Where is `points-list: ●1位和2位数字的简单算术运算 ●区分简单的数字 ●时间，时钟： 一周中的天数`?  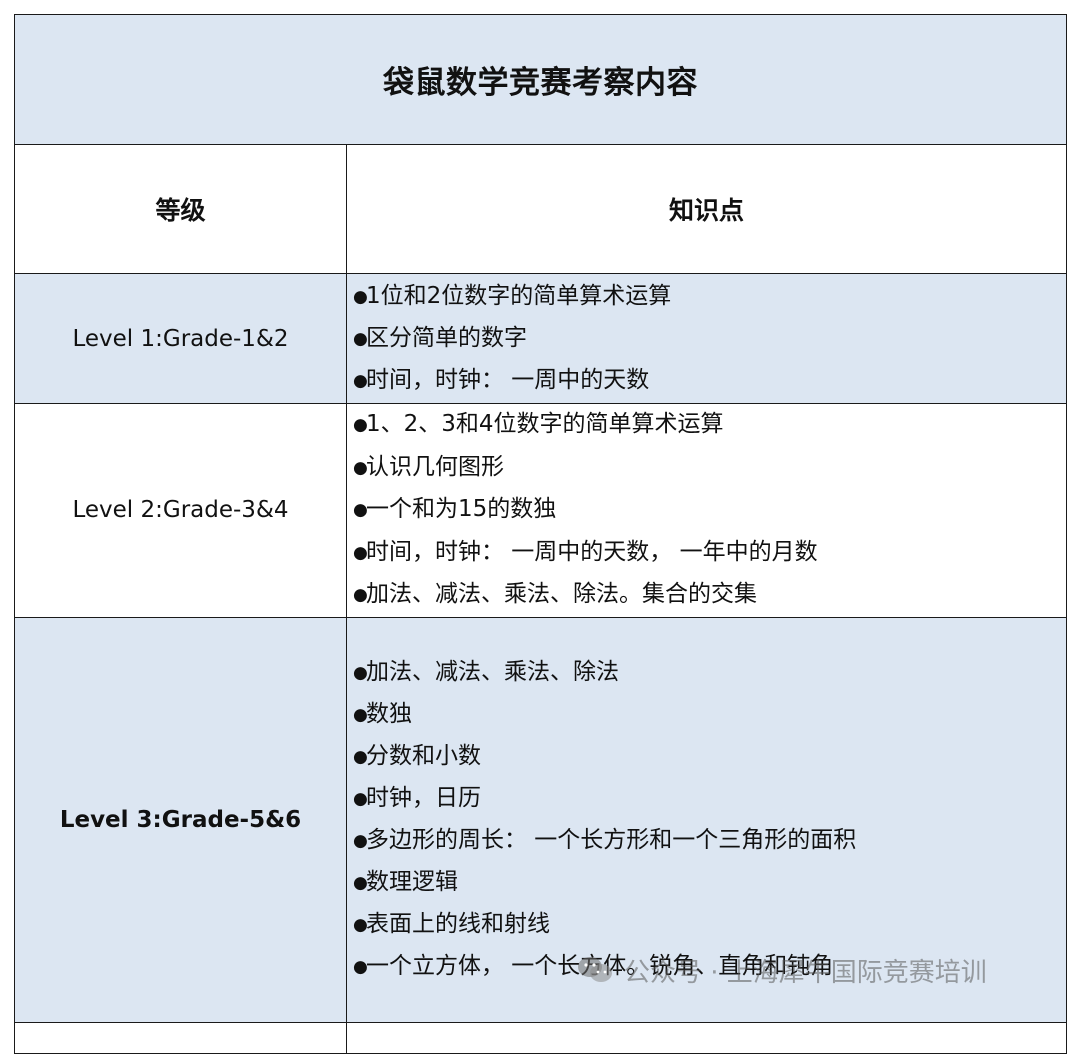
points-list: ●1位和2位数字的简单算术运算 ●区分简单的数字 ●时间，时钟： 一周中的天数 is located at coordinates (709, 339).